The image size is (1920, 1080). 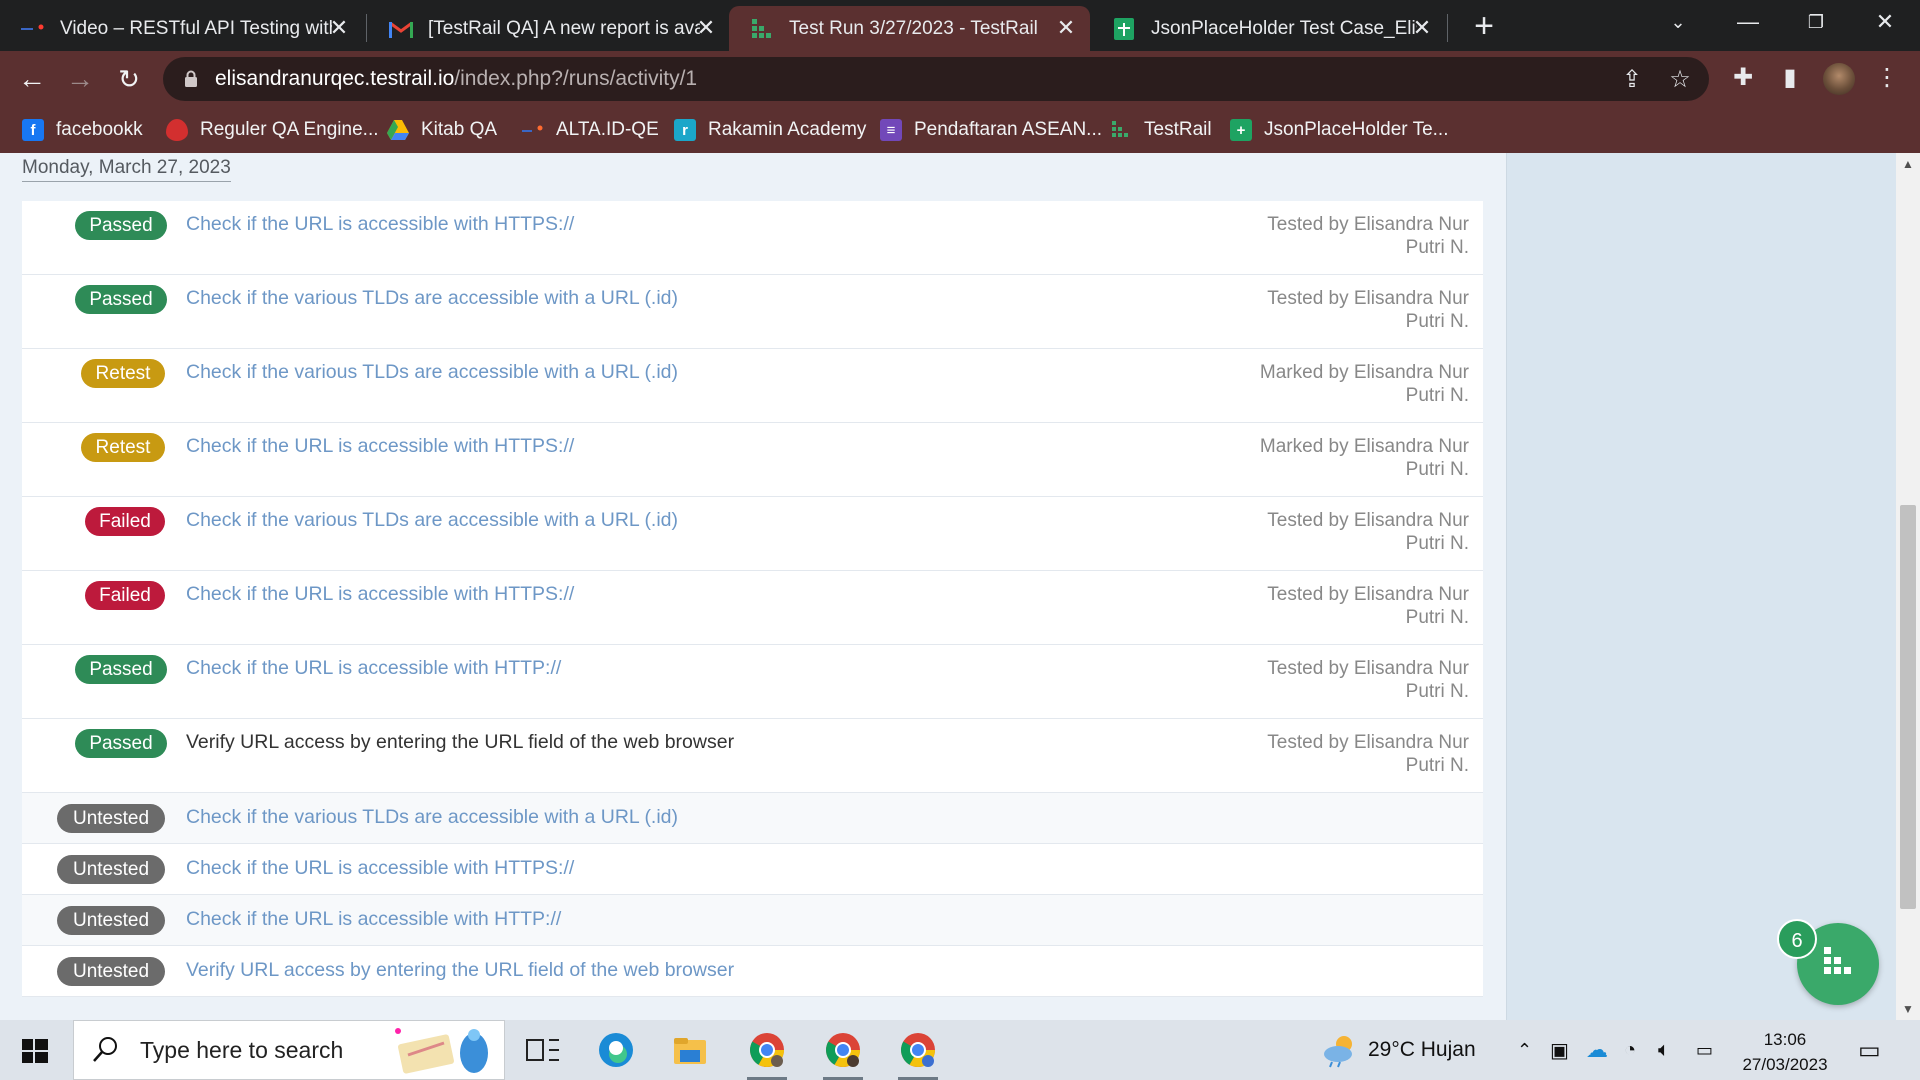 What do you see at coordinates (1869, 1050) in the screenshot?
I see `notifications-icon: ▭` at bounding box center [1869, 1050].